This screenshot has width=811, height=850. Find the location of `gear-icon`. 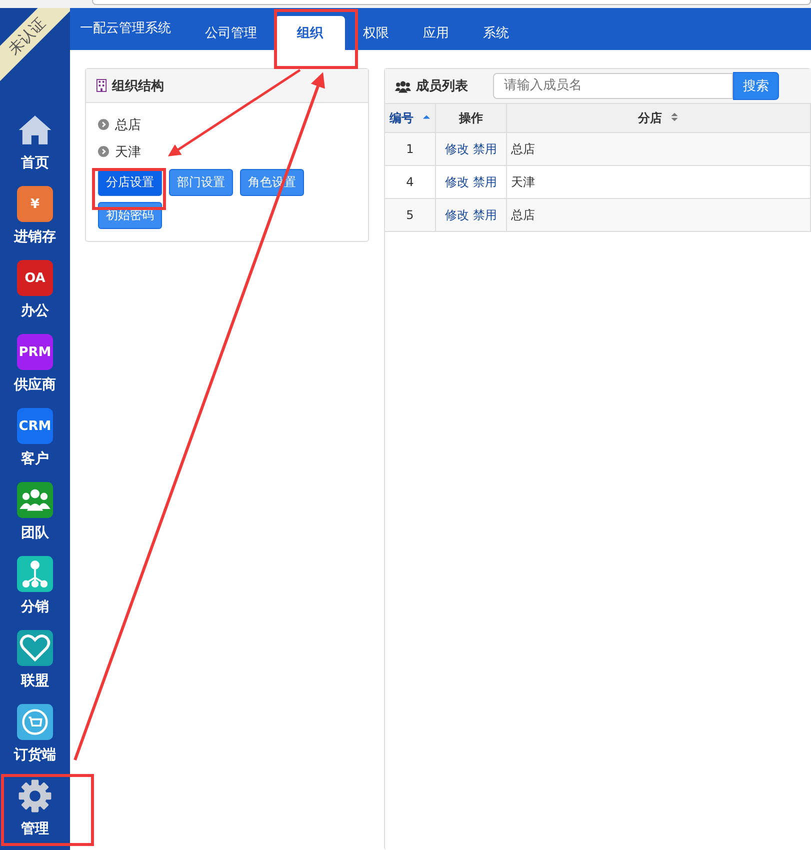

gear-icon is located at coordinates (35, 796).